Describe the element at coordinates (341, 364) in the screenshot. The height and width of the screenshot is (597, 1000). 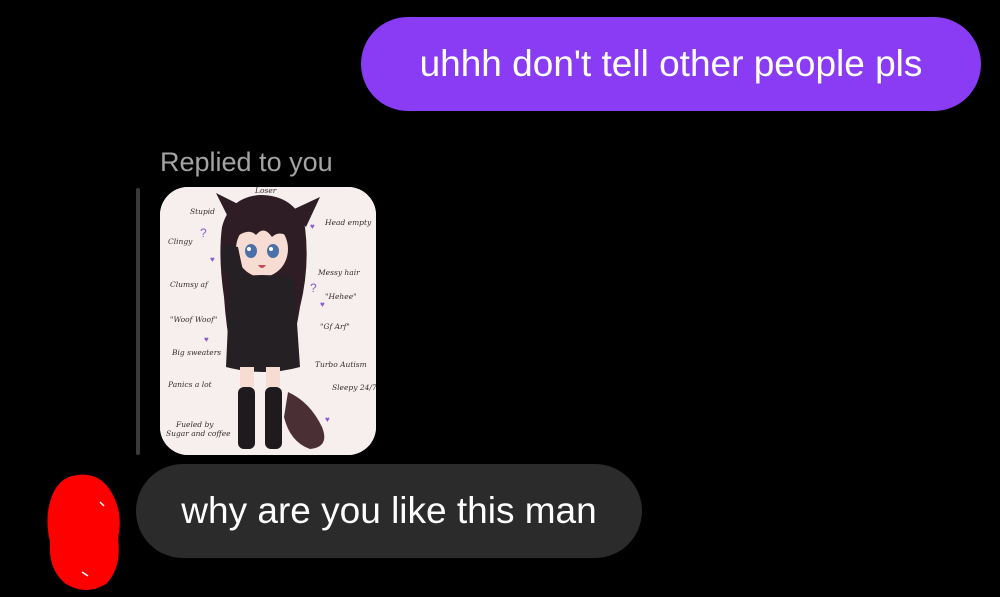
I see `label-turbo-autism: Turbo Autism` at that location.